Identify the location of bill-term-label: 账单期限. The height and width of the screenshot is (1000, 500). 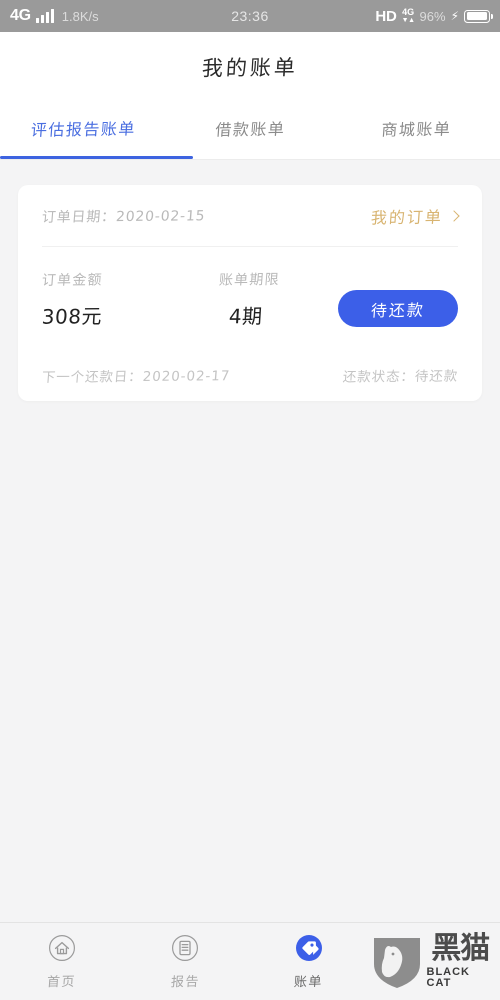
(249, 280).